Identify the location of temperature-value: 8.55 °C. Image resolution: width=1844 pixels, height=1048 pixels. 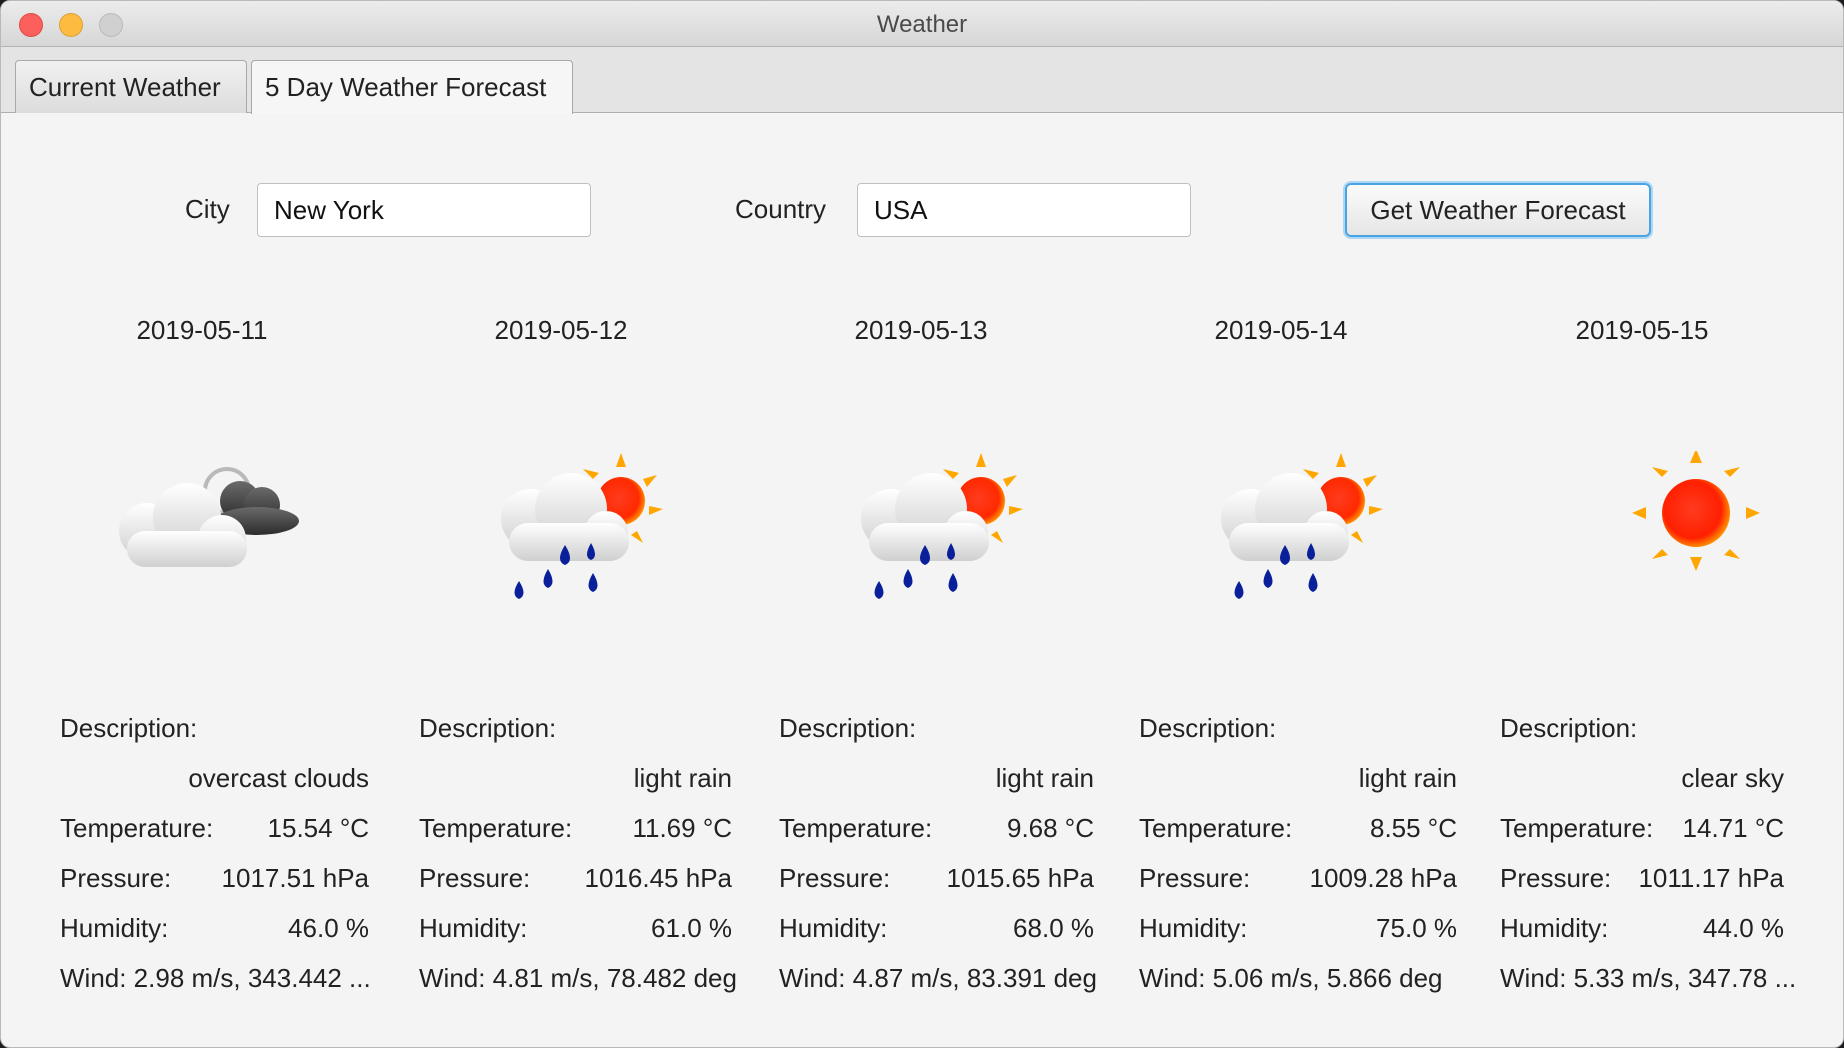
(1413, 828).